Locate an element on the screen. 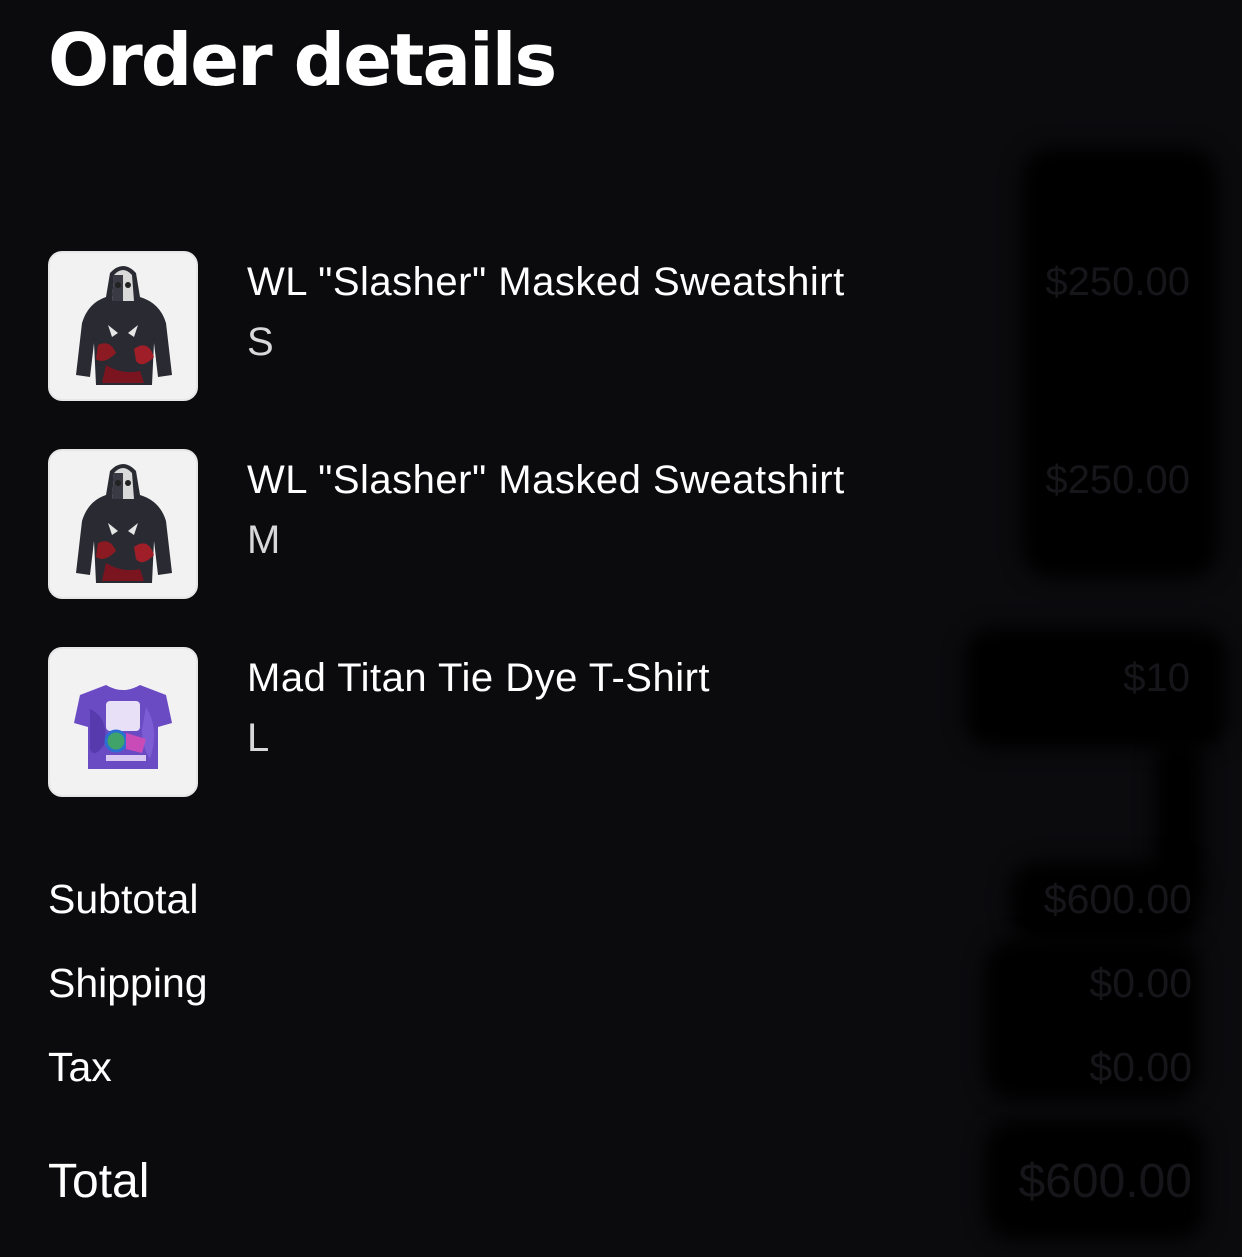  total-row: Total $600.00 is located at coordinates (620, 1182).